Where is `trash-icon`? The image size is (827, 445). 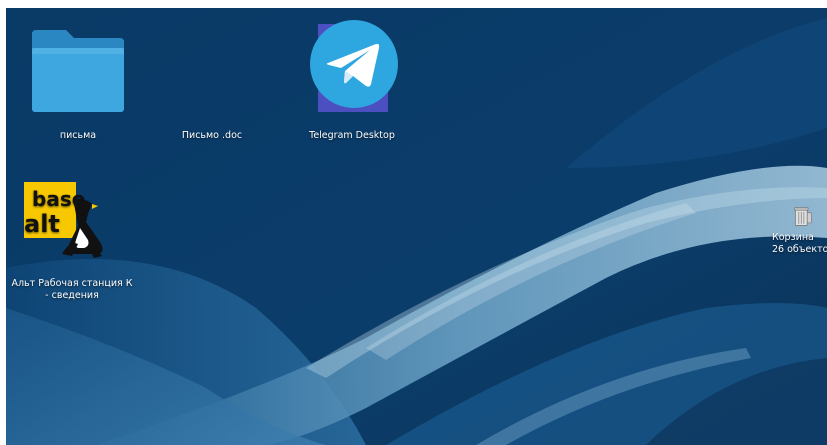
trash-icon is located at coordinates (803, 216).